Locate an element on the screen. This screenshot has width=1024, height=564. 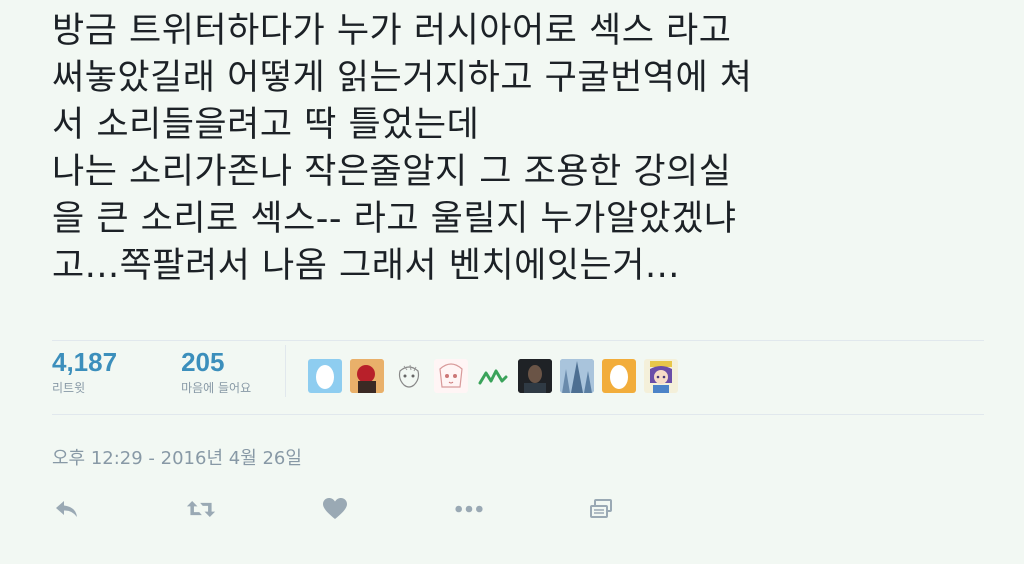
retweet-button is located at coordinates (201, 509).